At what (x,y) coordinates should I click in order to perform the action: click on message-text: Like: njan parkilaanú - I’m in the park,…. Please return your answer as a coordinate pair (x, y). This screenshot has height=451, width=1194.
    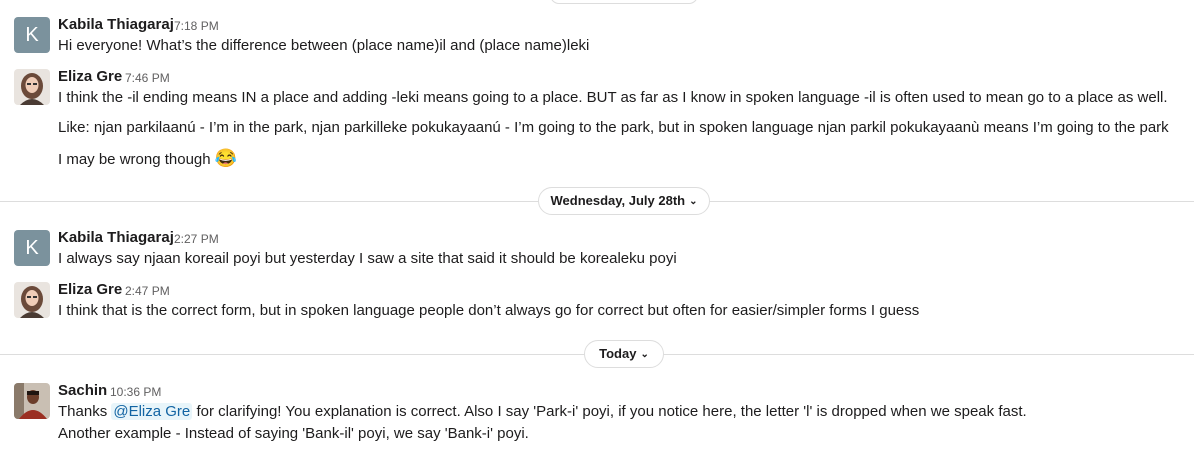
    Looking at the image, I should click on (613, 127).